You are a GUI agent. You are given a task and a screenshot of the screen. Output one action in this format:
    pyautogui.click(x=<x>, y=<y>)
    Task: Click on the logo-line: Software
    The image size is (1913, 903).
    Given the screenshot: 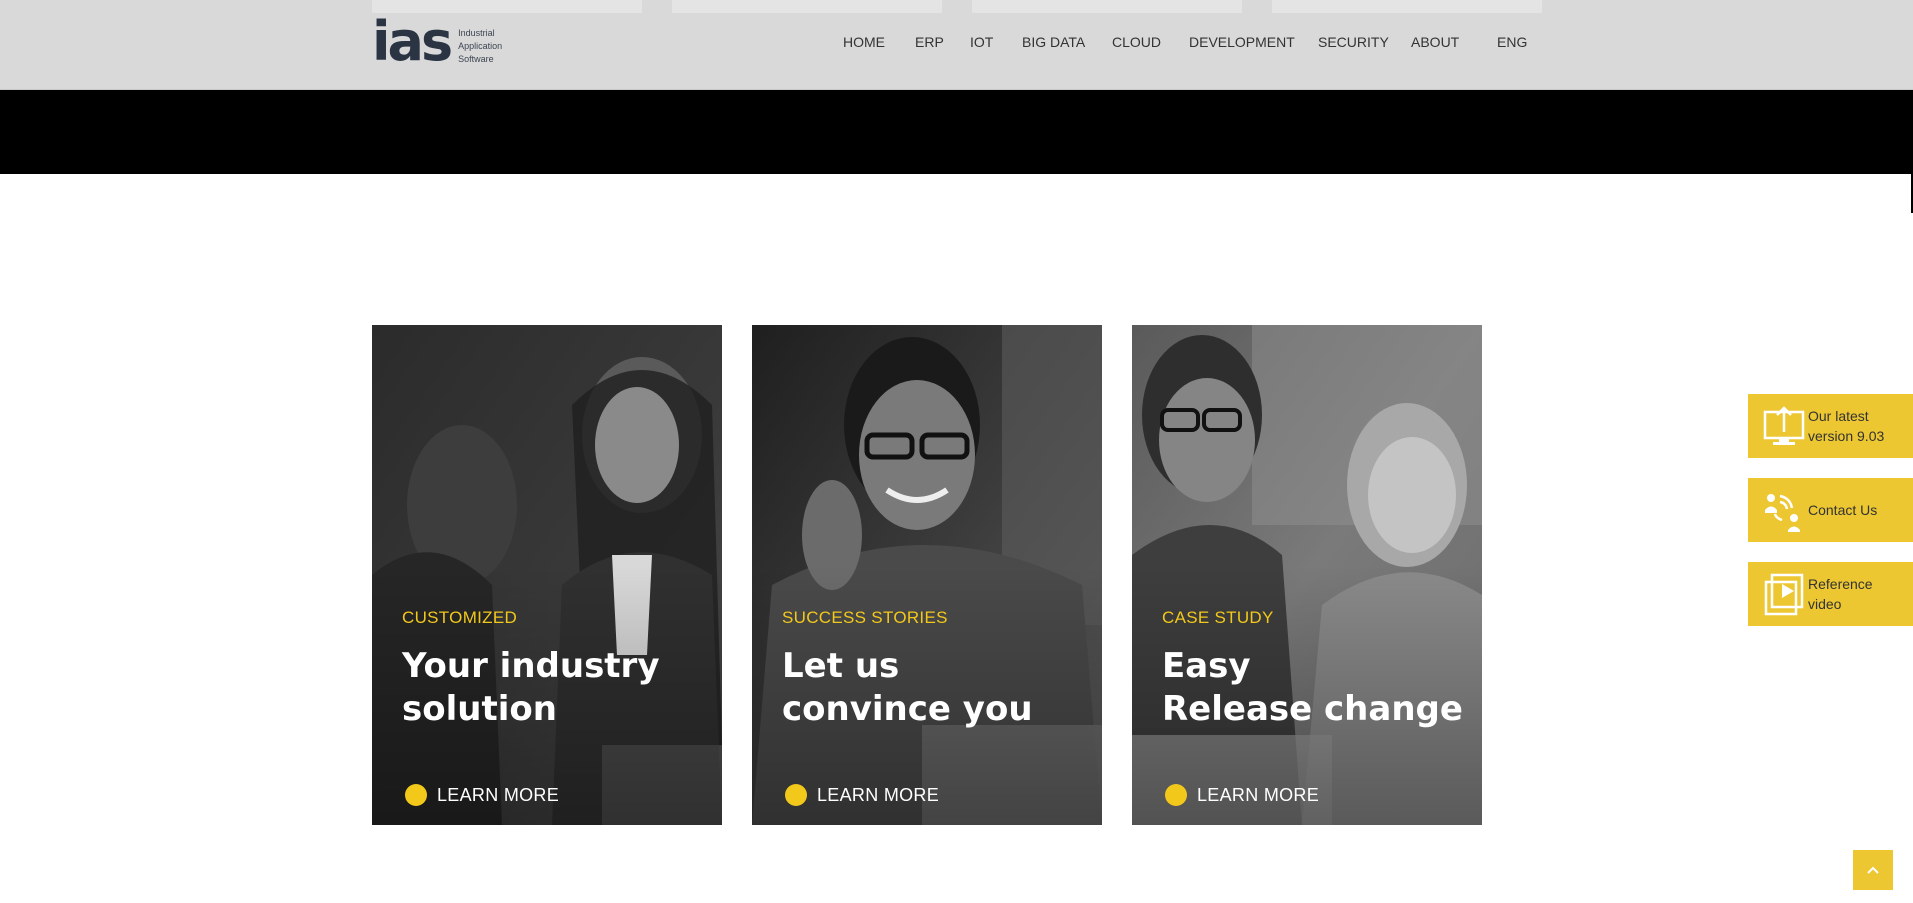 What is the action you would take?
    pyautogui.click(x=476, y=58)
    